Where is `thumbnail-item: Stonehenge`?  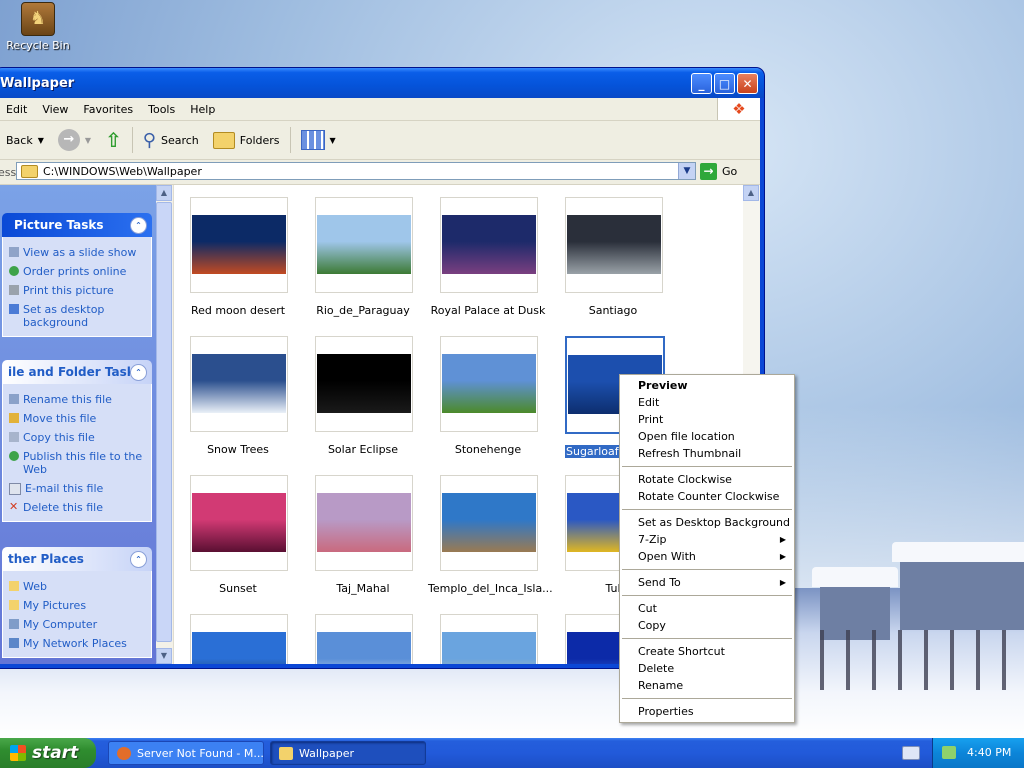 thumbnail-item: Stonehenge is located at coordinates (490, 407).